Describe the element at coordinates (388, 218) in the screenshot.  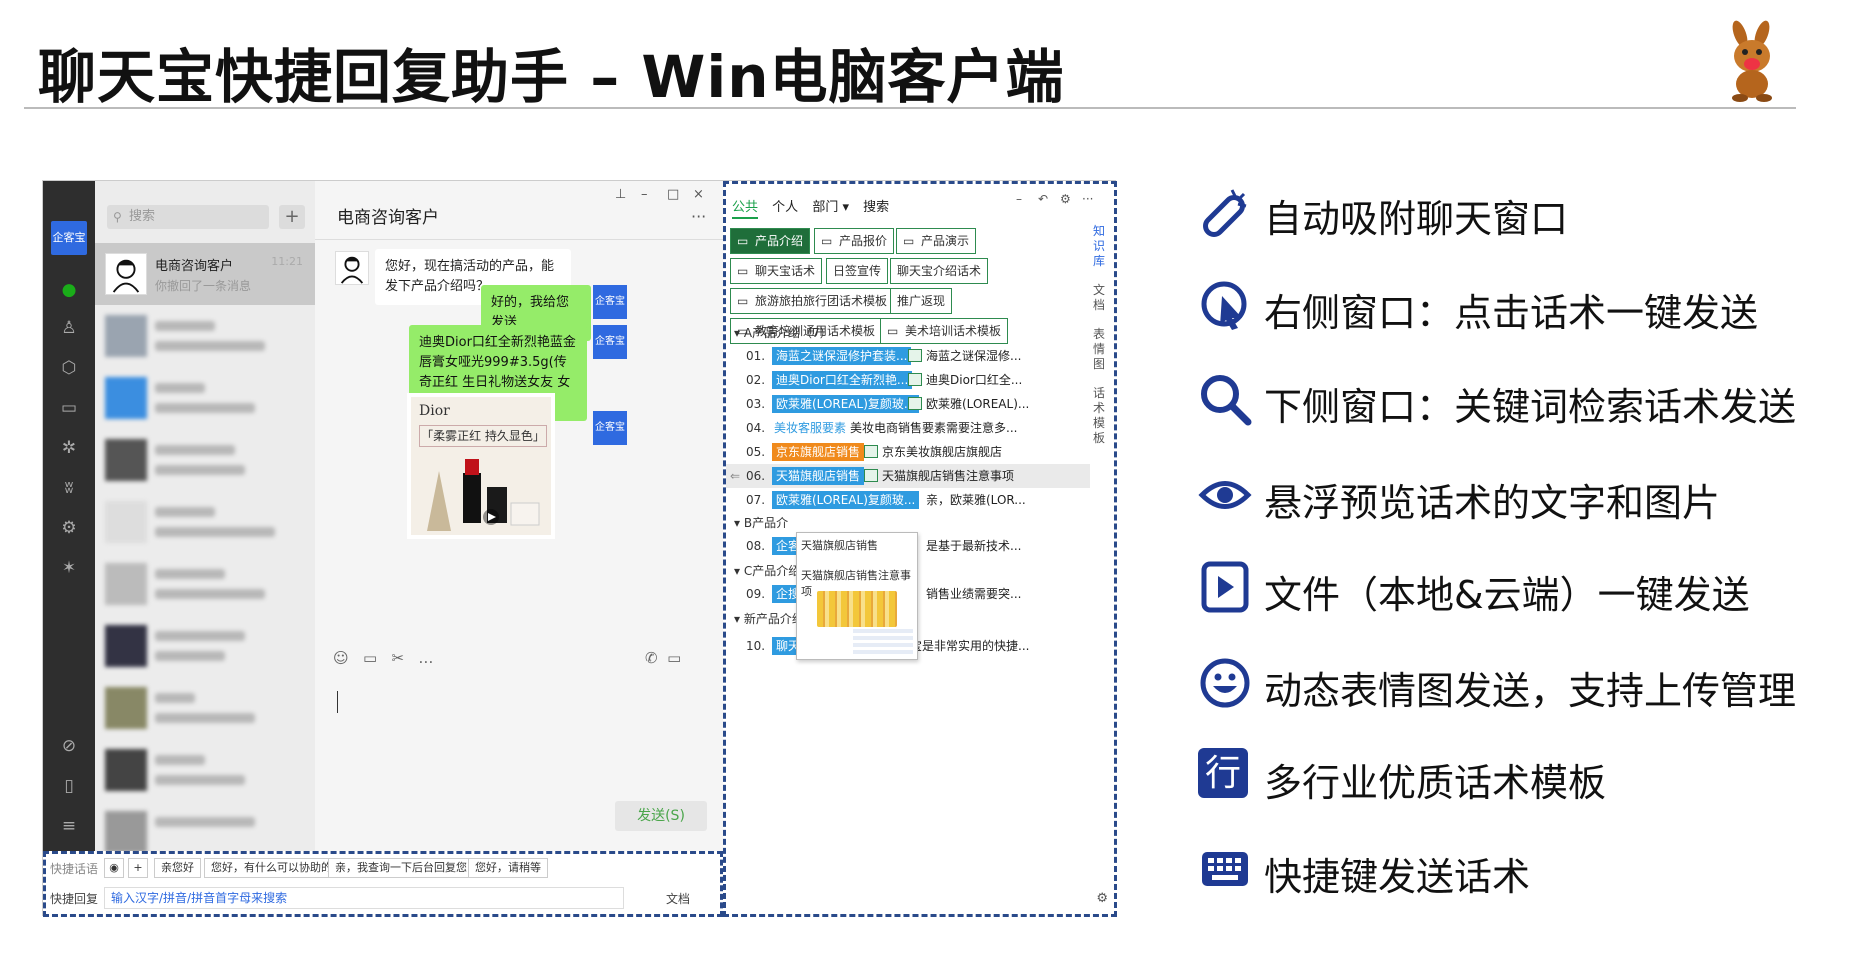
I see `chat-title: 电商咨询客户` at that location.